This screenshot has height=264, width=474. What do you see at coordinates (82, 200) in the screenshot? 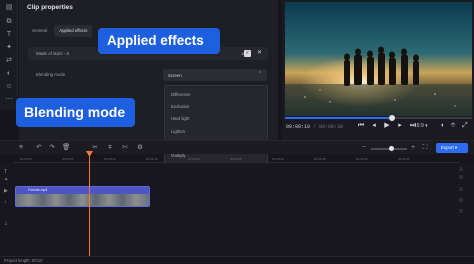
I see `clip-thumbnails` at bounding box center [82, 200].